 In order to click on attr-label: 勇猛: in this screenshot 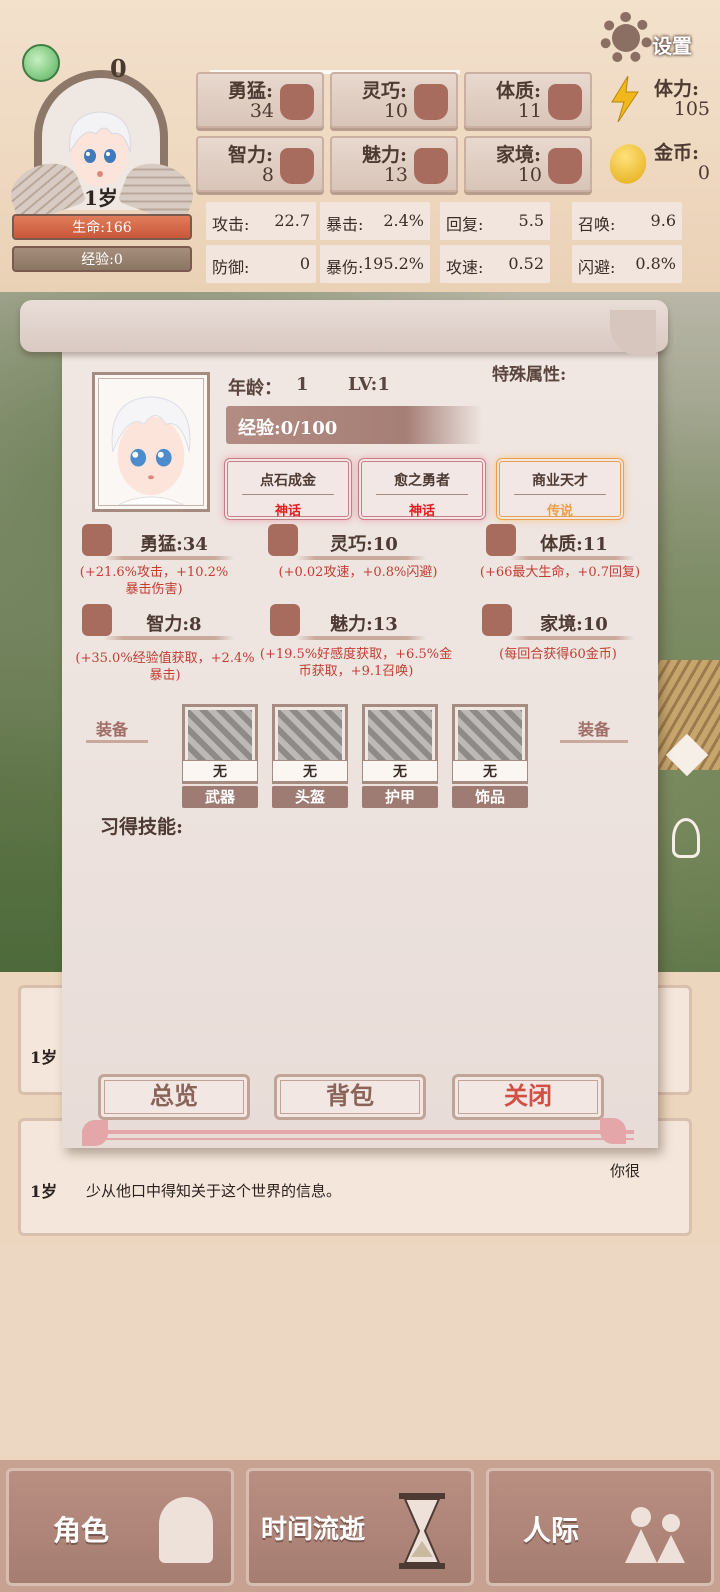, I will do `click(251, 91)`.